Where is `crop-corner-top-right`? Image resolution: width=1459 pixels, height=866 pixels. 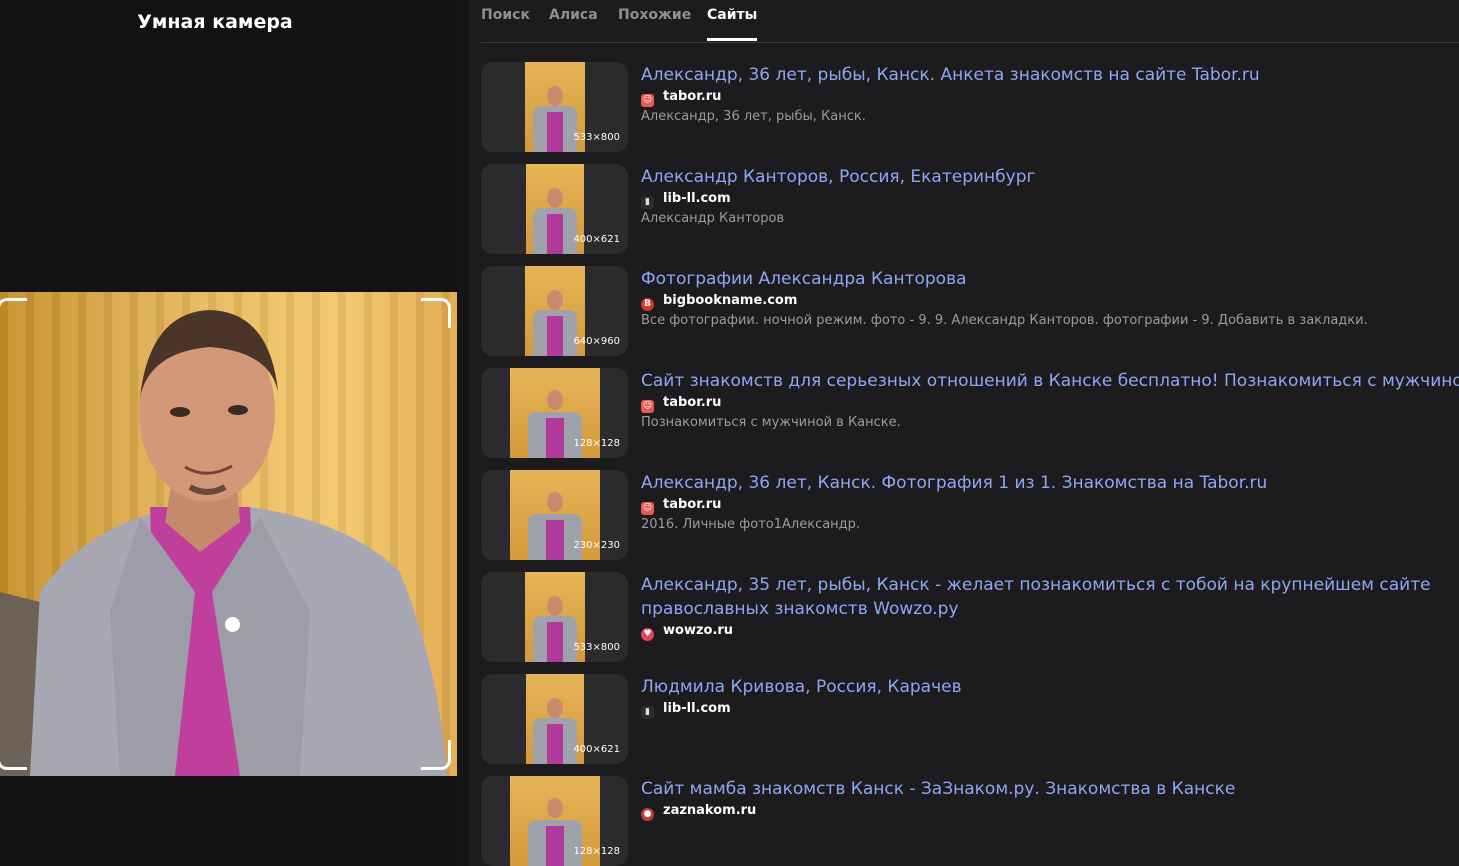
crop-corner-top-right is located at coordinates (436, 313).